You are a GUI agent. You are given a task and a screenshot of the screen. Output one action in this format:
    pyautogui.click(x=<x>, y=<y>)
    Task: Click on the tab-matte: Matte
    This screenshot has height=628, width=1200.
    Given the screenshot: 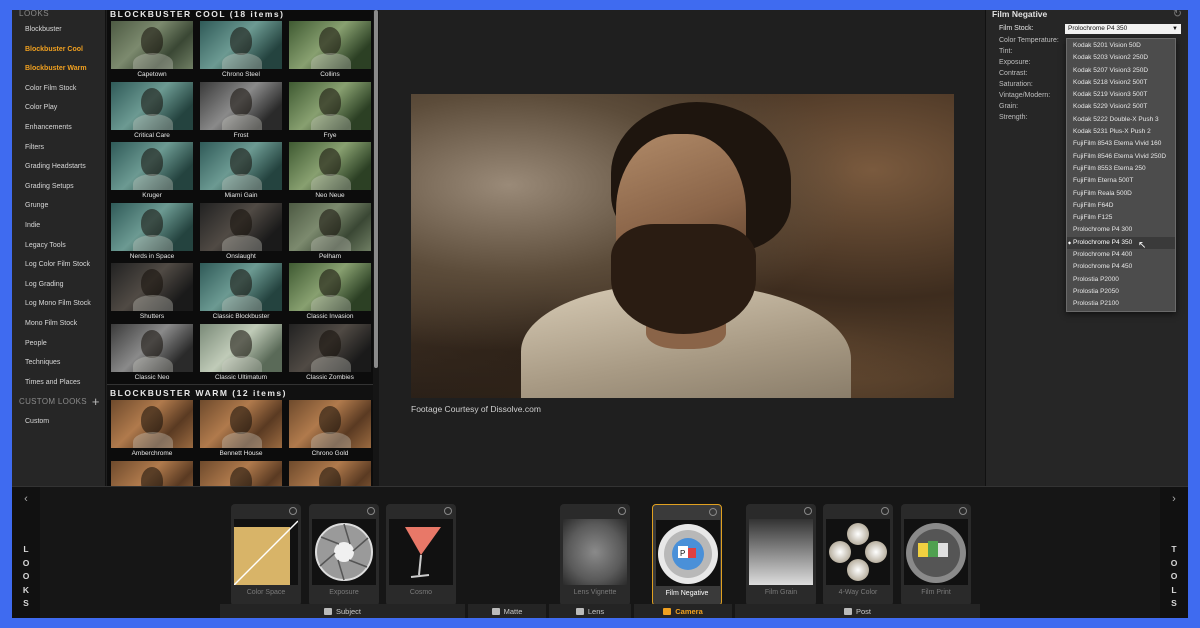 What is the action you would take?
    pyautogui.click(x=507, y=611)
    